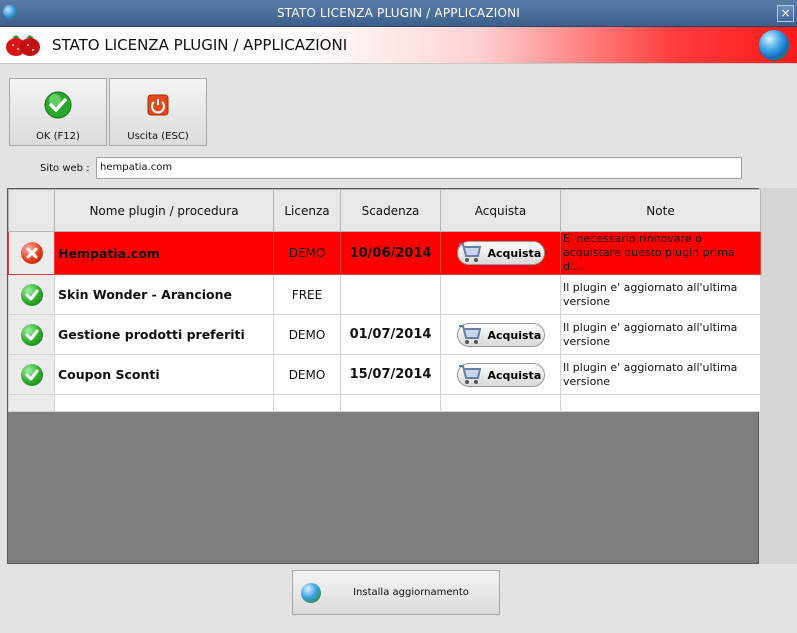 The height and width of the screenshot is (633, 797). Describe the element at coordinates (390, 253) in the screenshot. I see `expiry-cell: 10/06/2014` at that location.